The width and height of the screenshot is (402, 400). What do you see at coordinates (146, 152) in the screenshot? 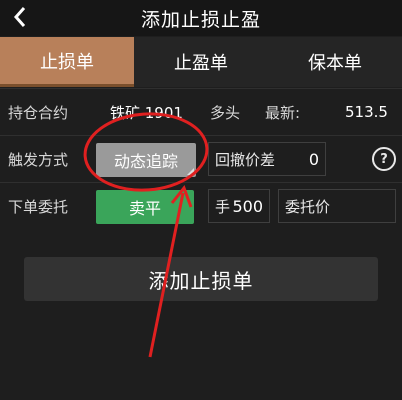
I see `annotation-circle` at bounding box center [146, 152].